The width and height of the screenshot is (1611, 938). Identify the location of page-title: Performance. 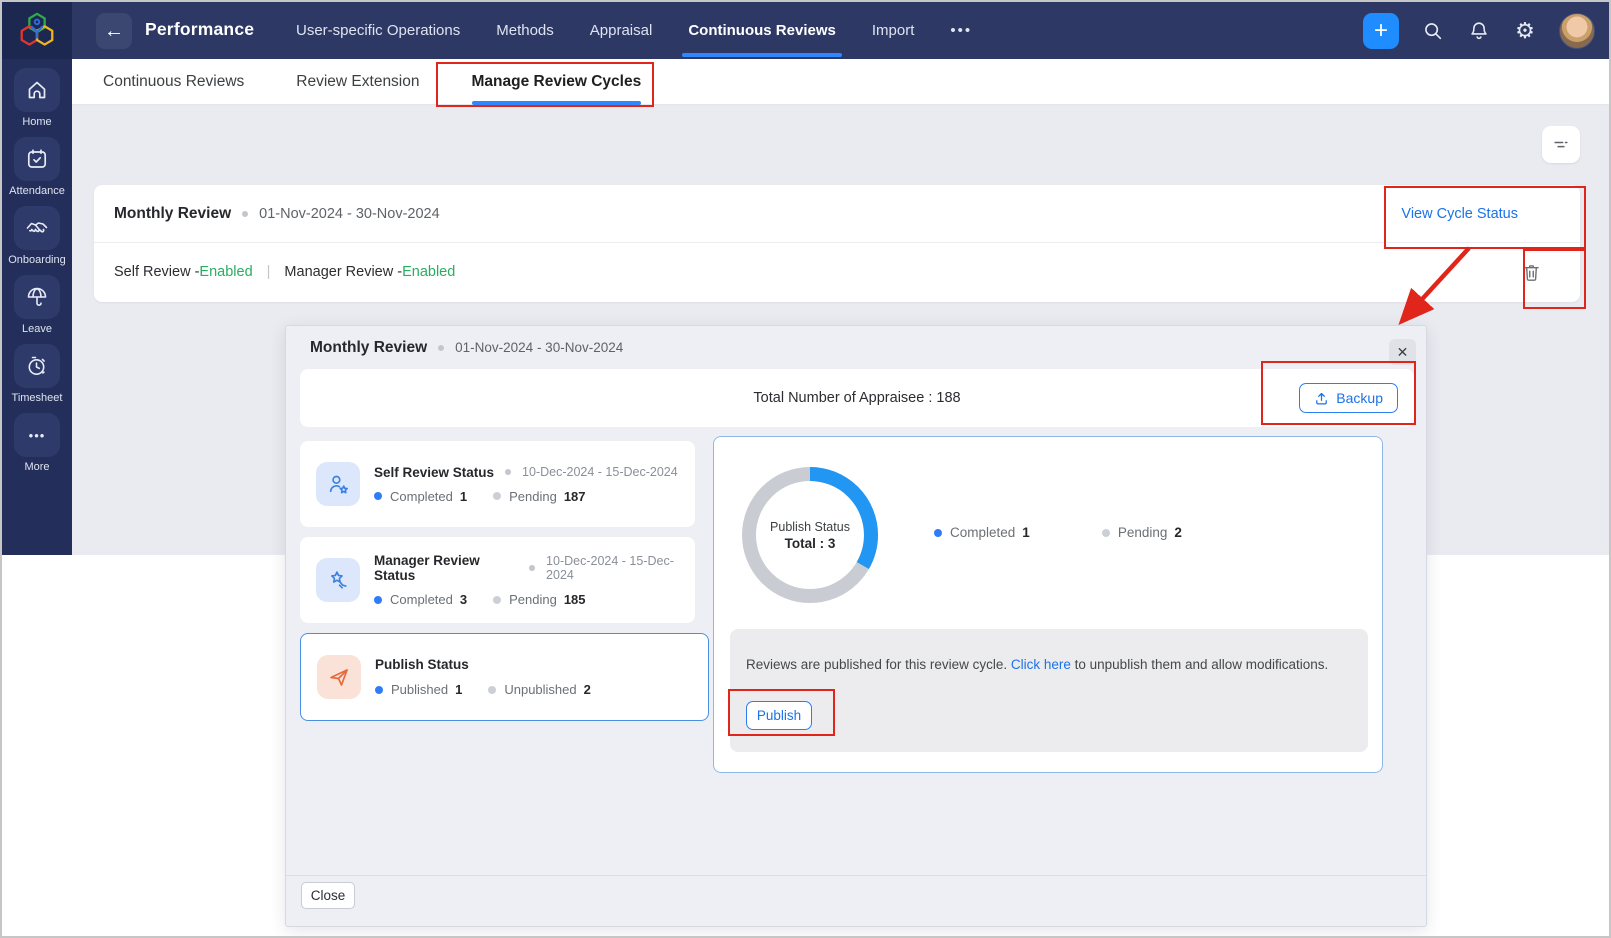
(200, 29).